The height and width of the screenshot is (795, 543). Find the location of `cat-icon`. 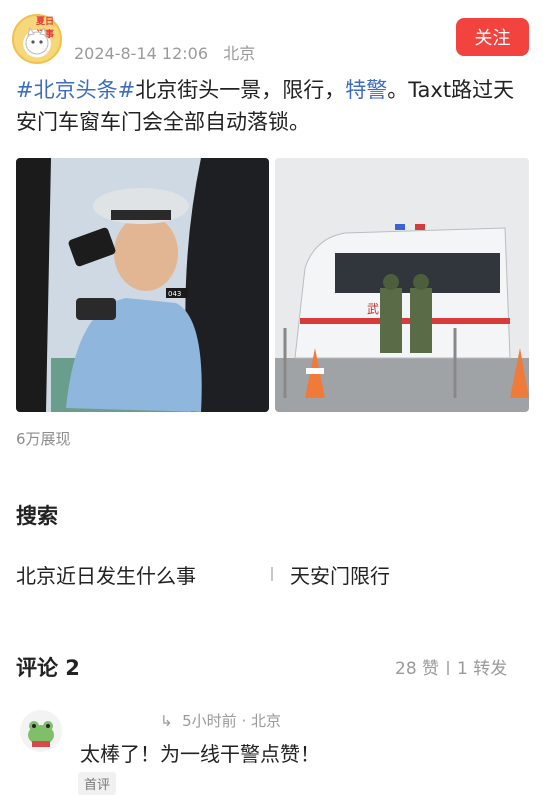

cat-icon is located at coordinates (37, 40).